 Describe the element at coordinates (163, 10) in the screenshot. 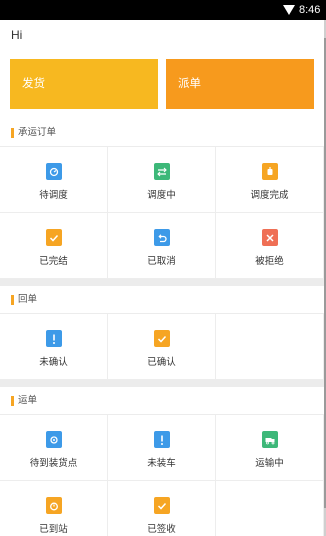

I see `status-bar: 8:46` at that location.